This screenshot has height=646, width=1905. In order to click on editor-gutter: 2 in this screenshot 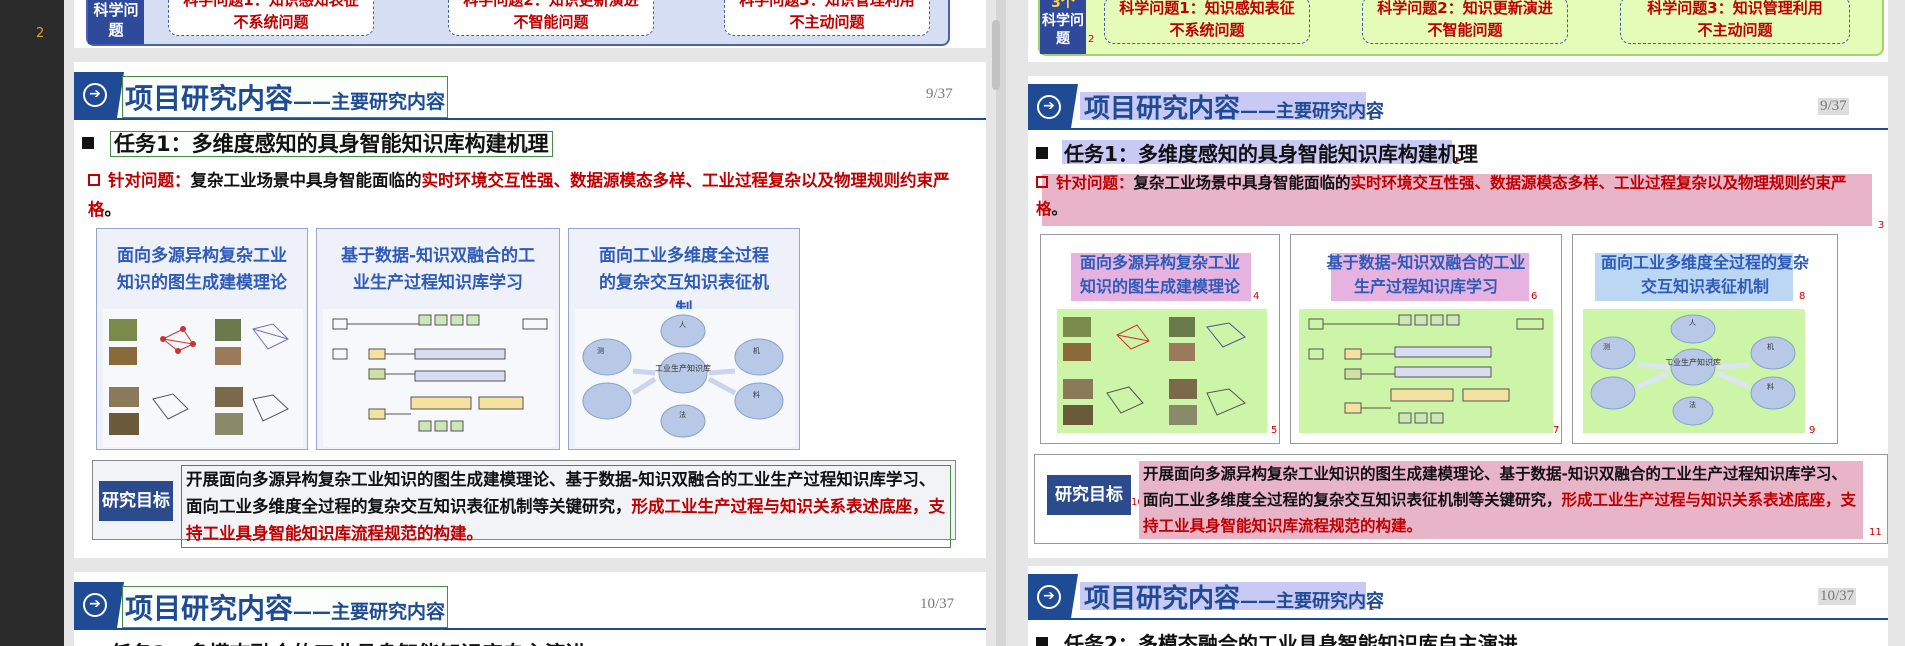, I will do `click(32, 323)`.